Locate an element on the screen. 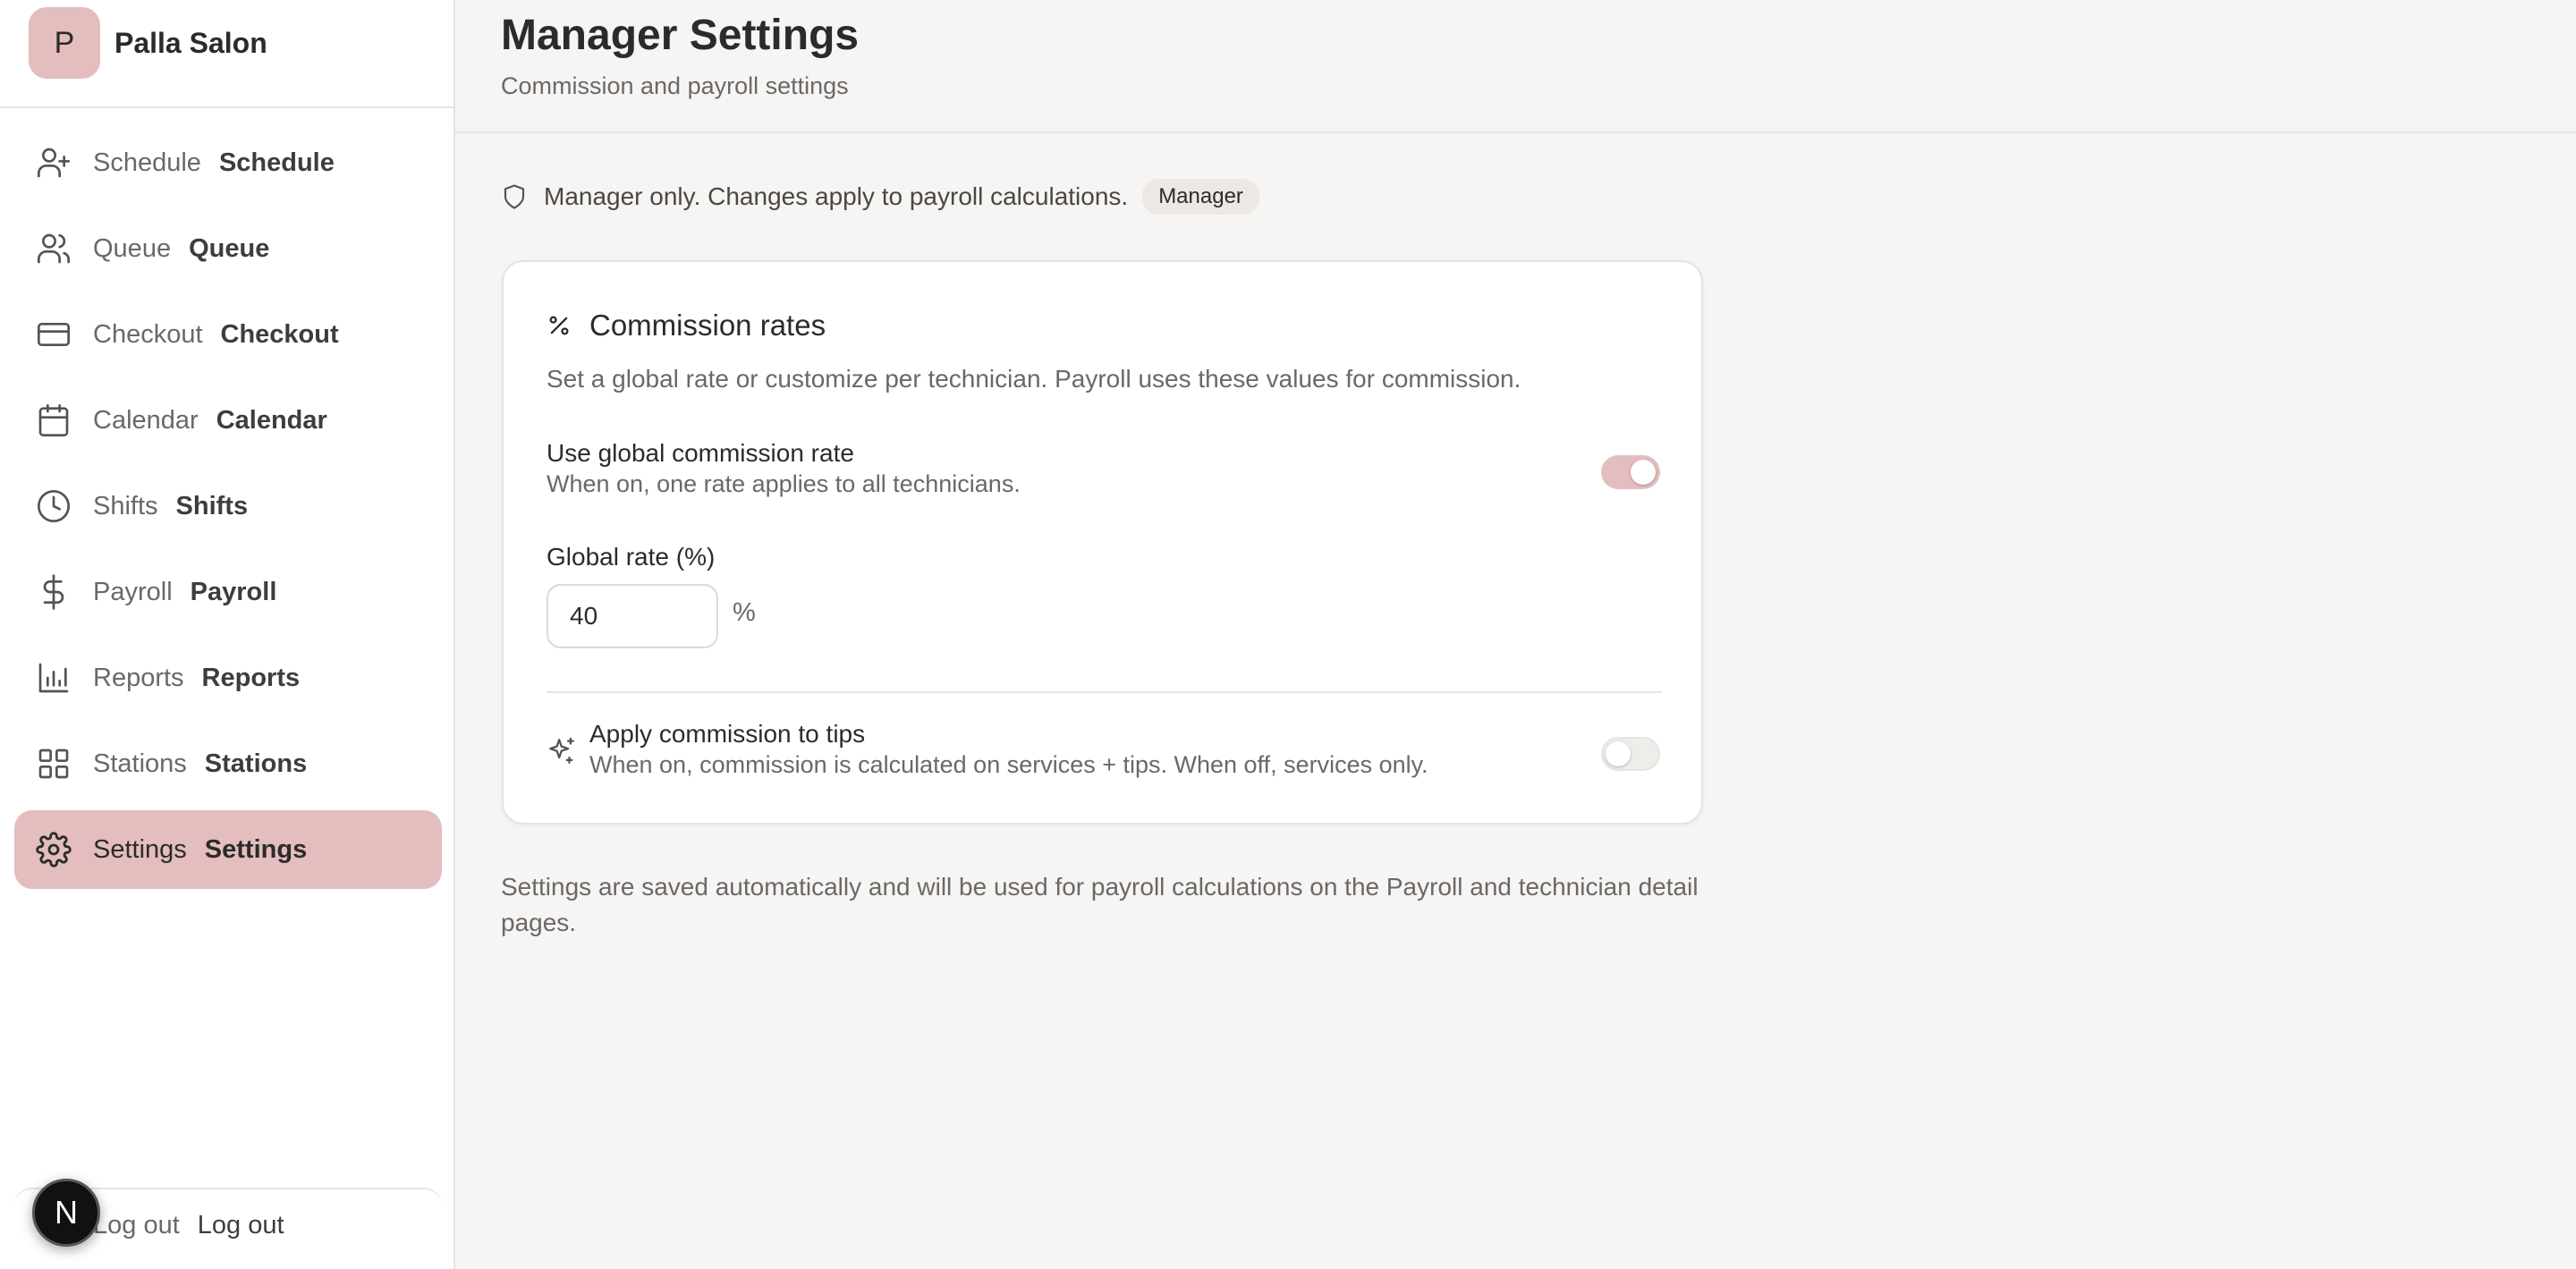 This screenshot has width=2576, height=1269. sidebar-item-label: Reports is located at coordinates (138, 678).